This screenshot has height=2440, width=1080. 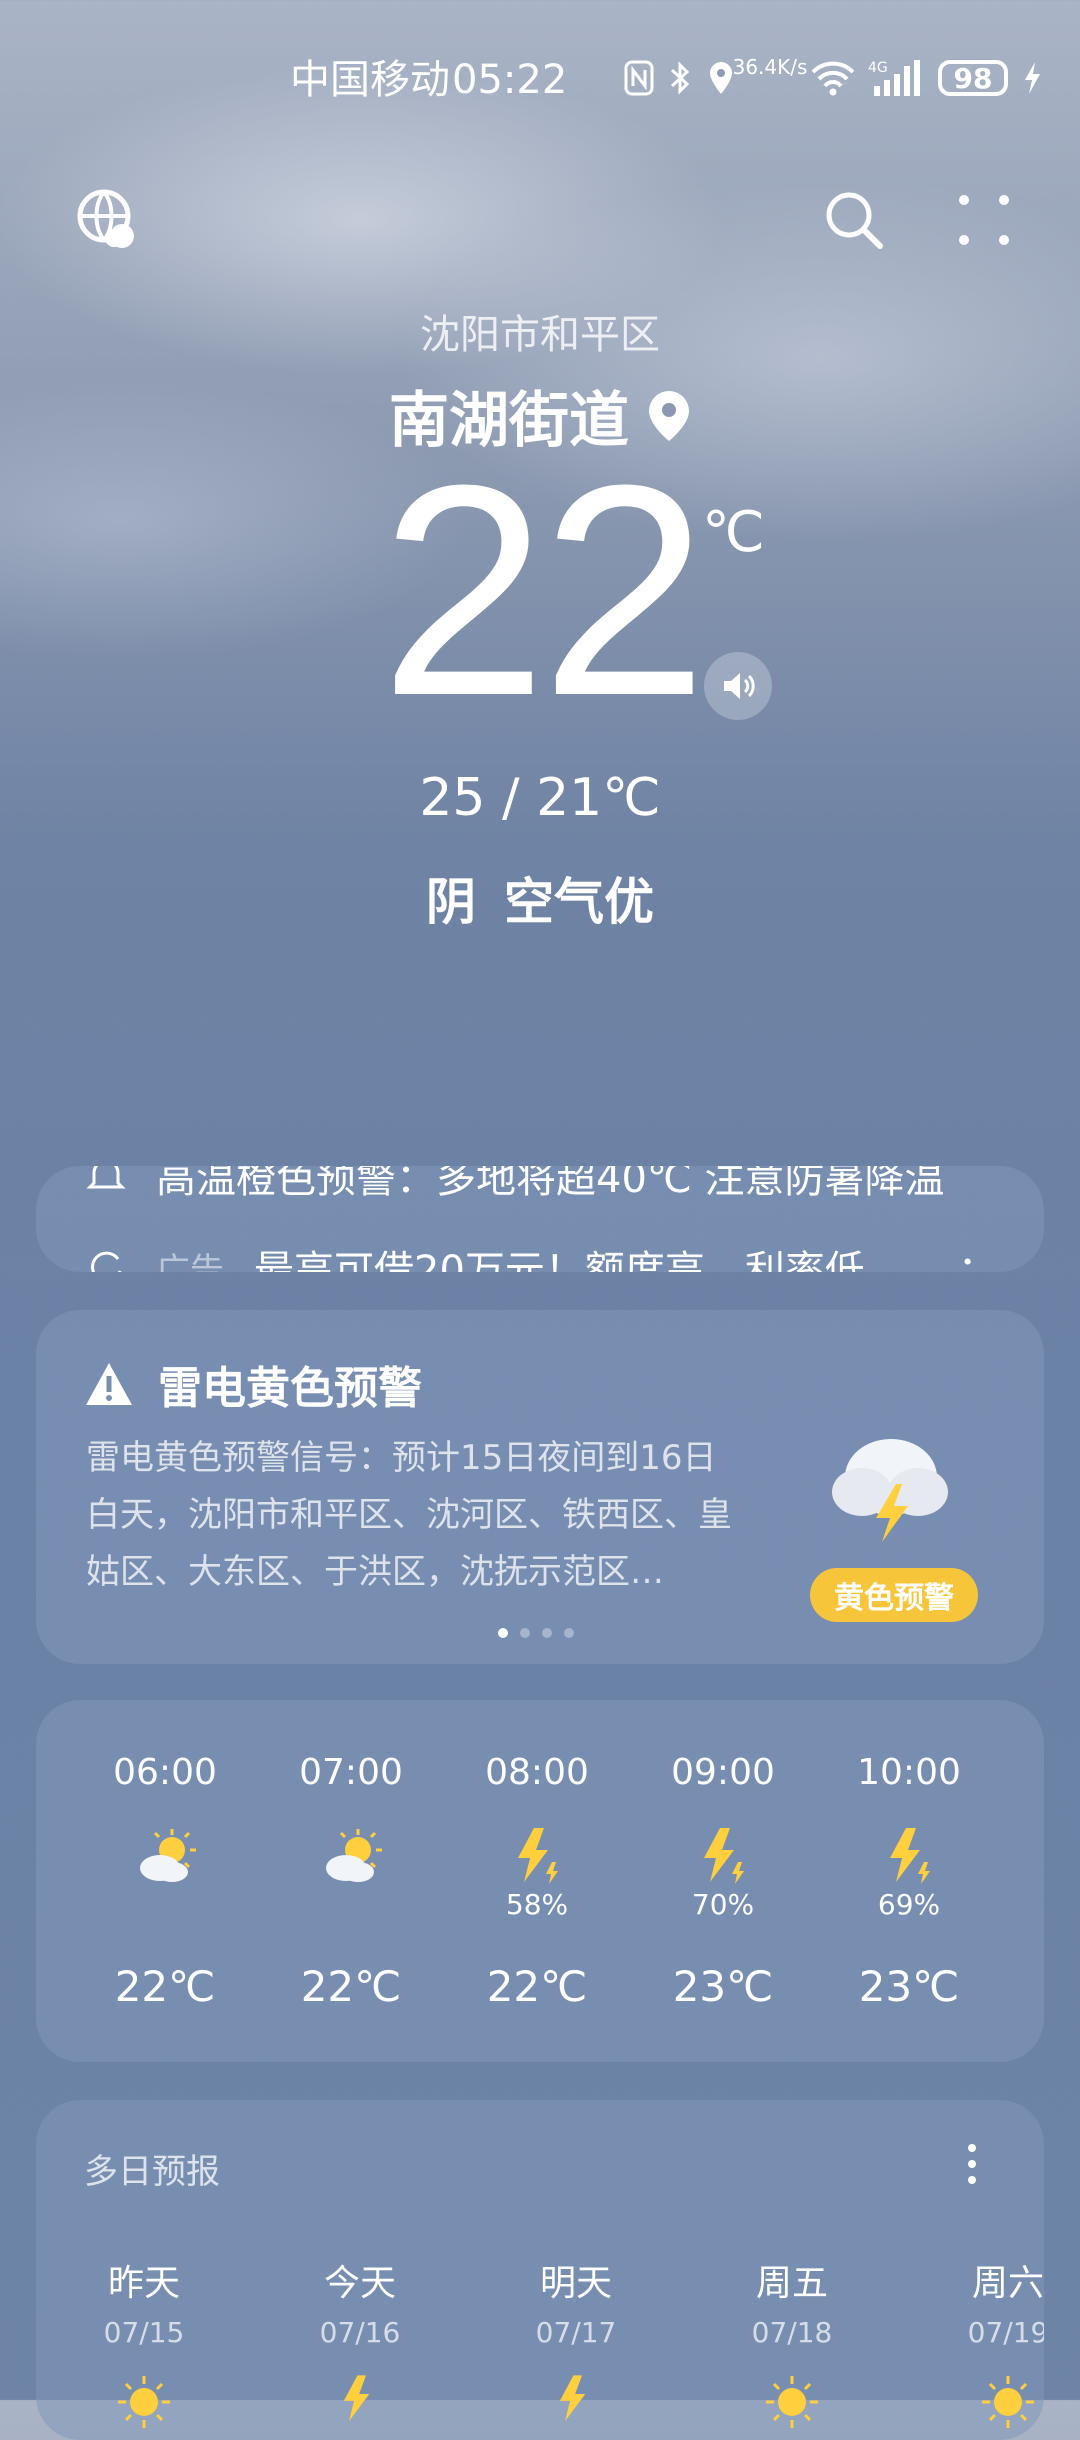 I want to click on hour-time: 06:00, so click(x=165, y=1772).